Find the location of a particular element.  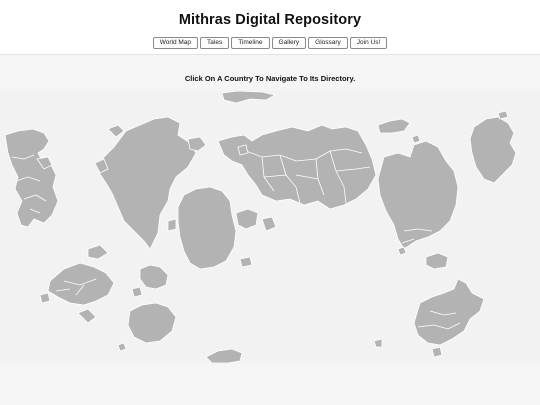

nav-gallery-button: Gallery is located at coordinates (289, 43).